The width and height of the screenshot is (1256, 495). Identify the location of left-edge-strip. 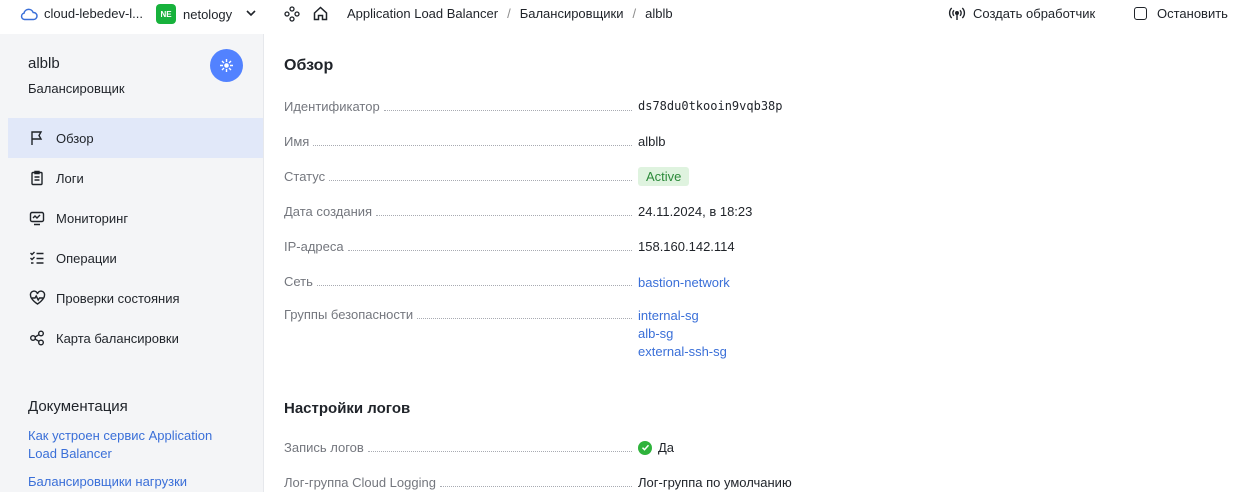
(4, 263).